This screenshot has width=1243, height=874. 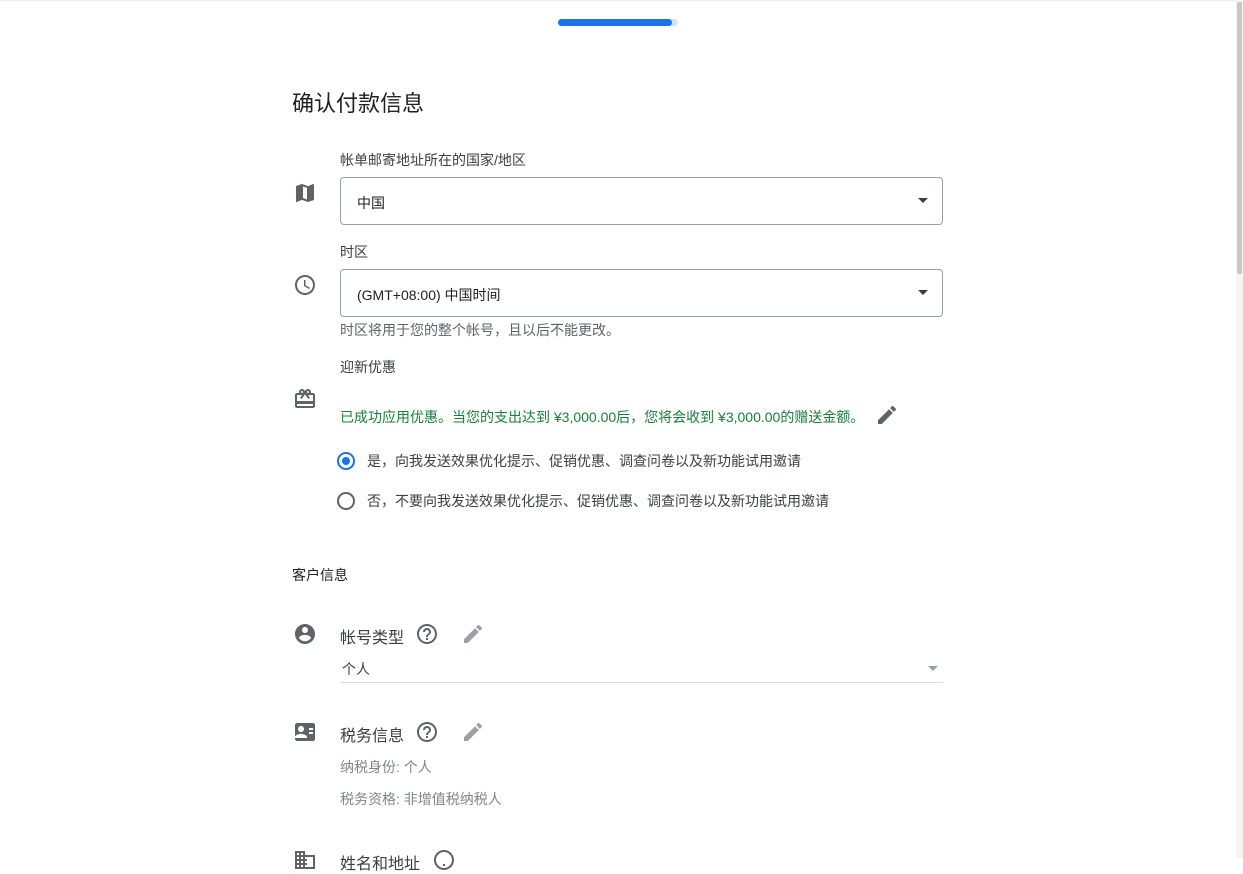 I want to click on edit-account-type-pencil-icon, so click(x=473, y=634).